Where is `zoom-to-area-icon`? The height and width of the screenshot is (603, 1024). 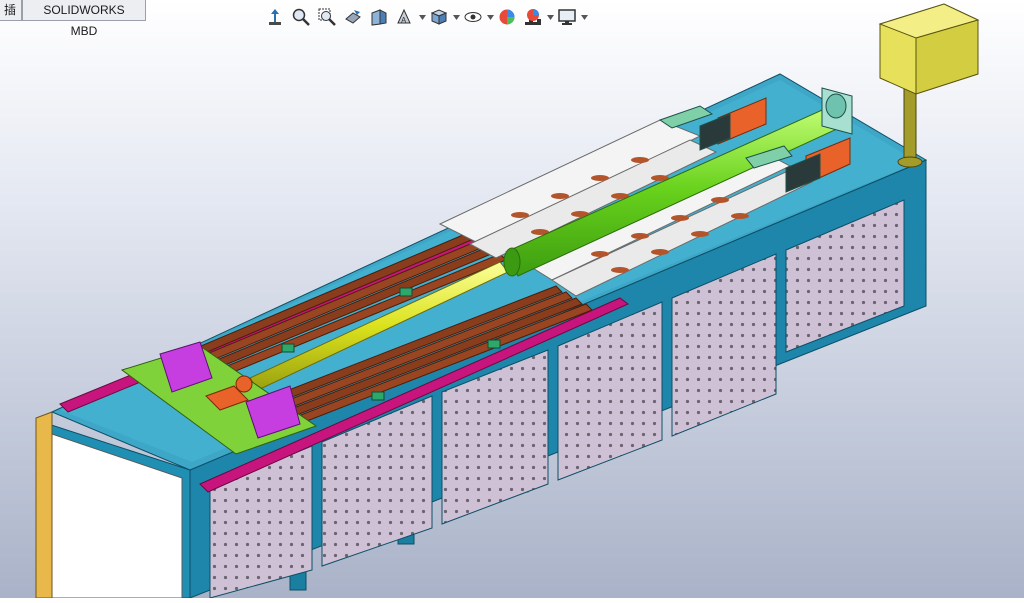
zoom-to-area-icon is located at coordinates (327, 17).